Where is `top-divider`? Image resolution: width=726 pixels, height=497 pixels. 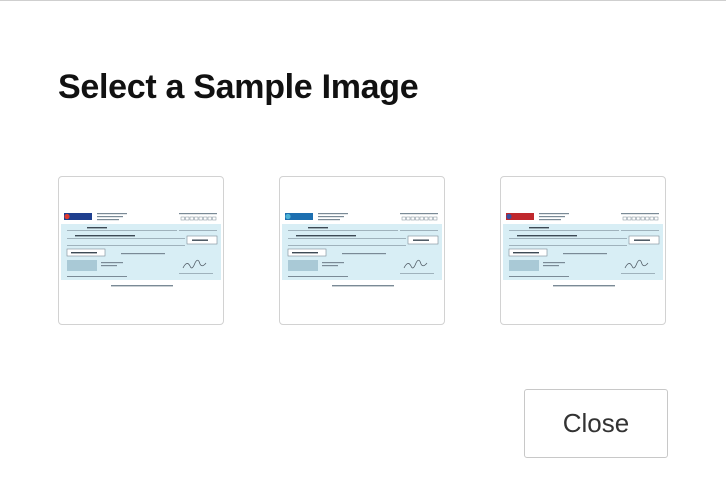
top-divider is located at coordinates (363, 0).